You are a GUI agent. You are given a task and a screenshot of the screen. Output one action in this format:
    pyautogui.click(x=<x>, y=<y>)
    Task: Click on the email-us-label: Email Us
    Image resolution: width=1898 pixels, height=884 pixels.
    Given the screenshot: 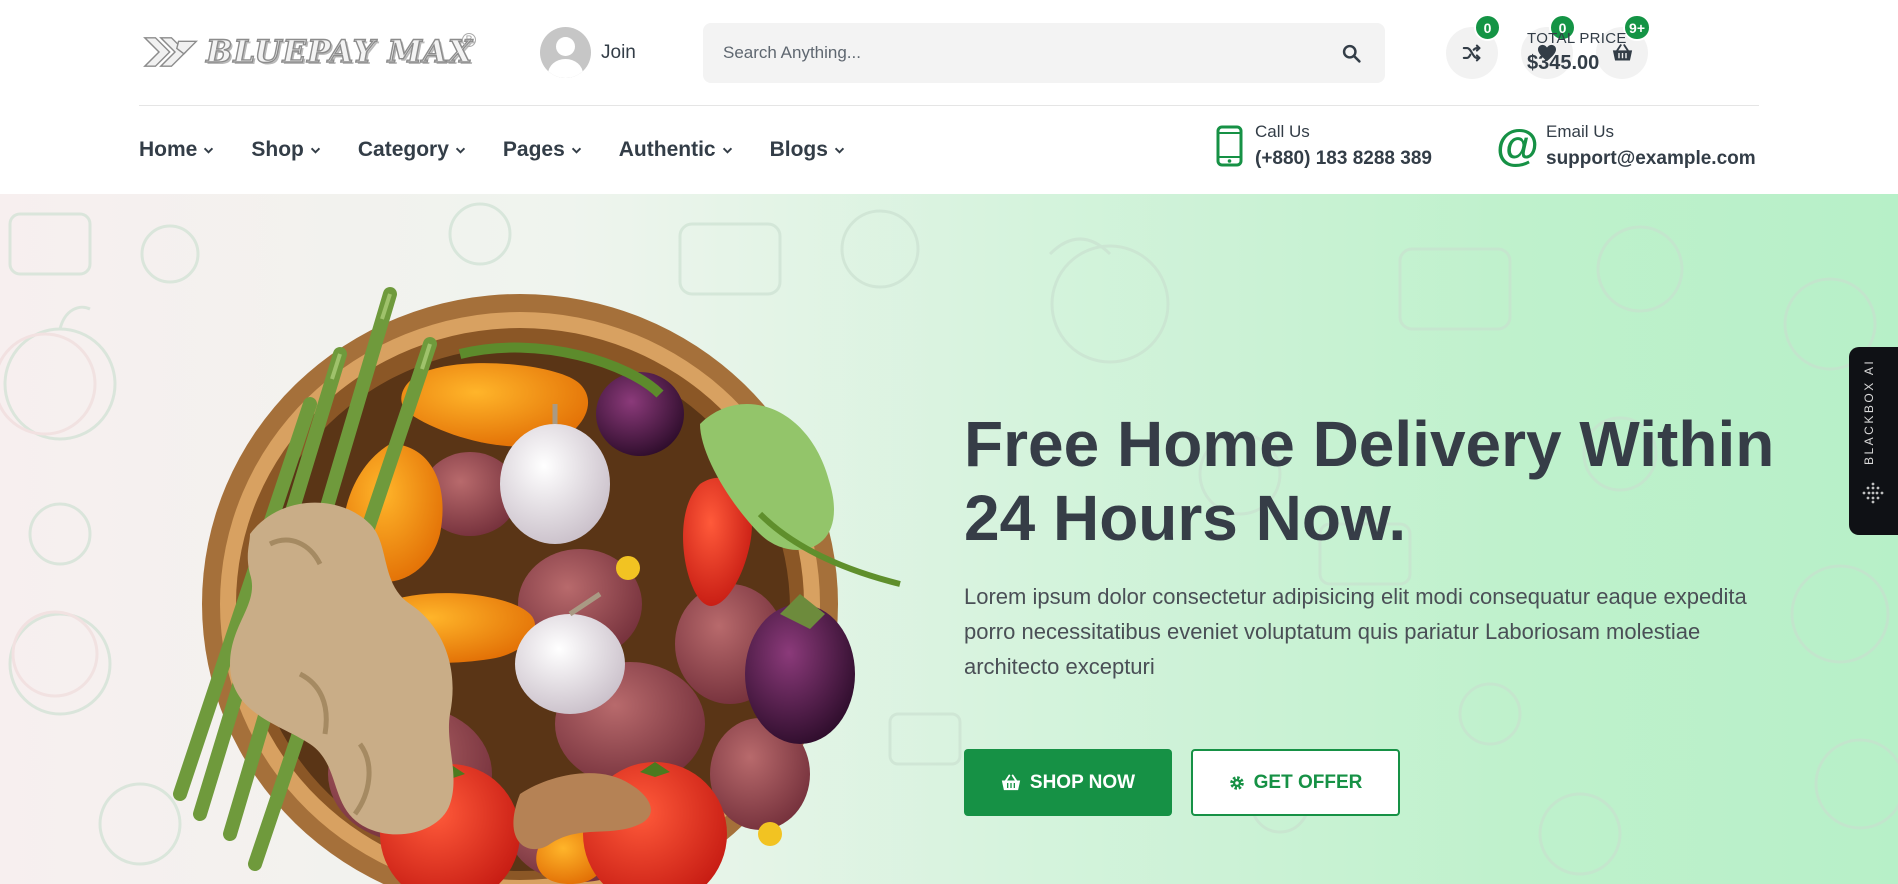 What is the action you would take?
    pyautogui.click(x=1580, y=131)
    